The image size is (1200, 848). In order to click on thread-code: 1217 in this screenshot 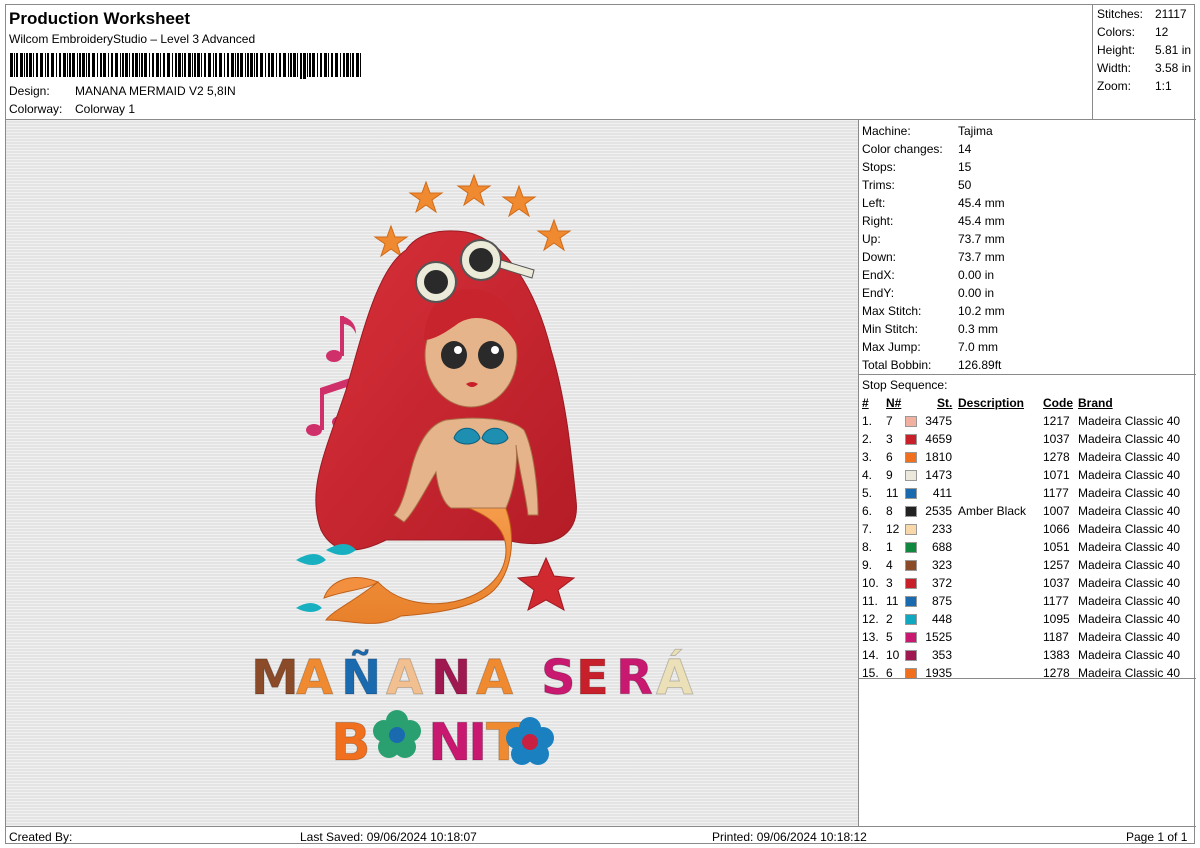, I will do `click(1056, 421)`.